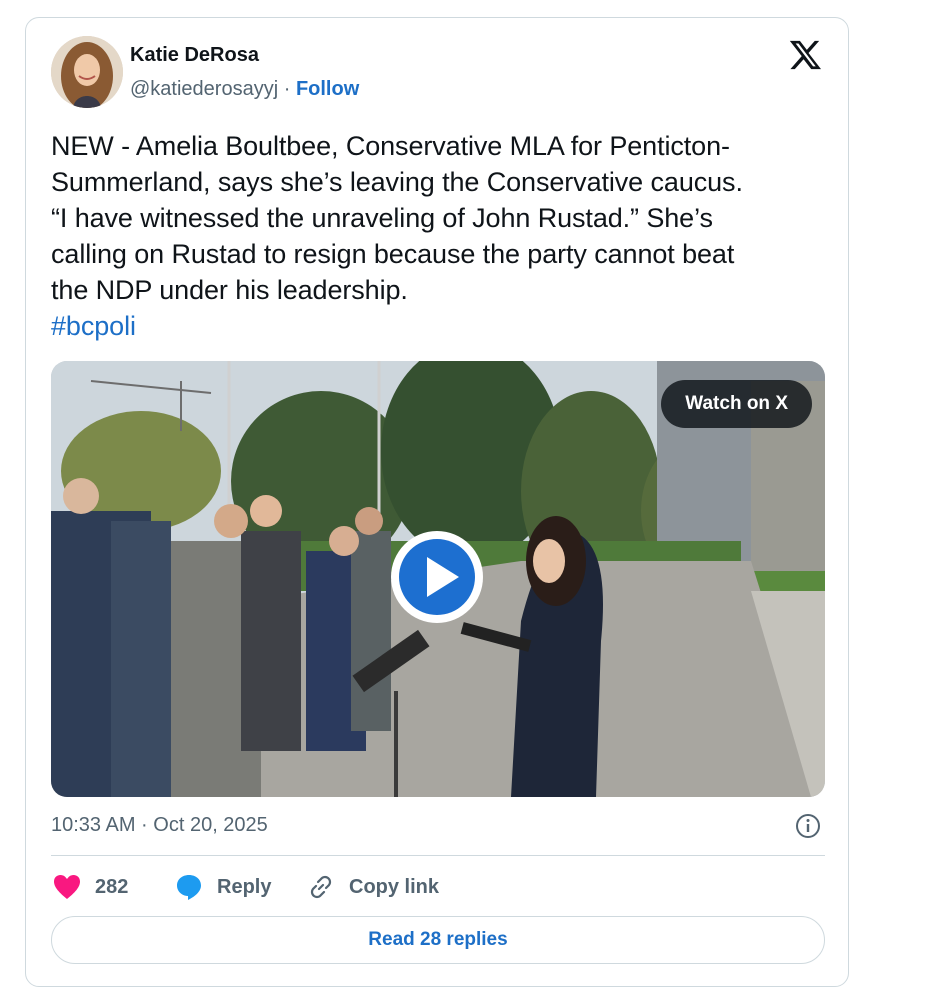  I want to click on copy-link-button: Copy link, so click(373, 887).